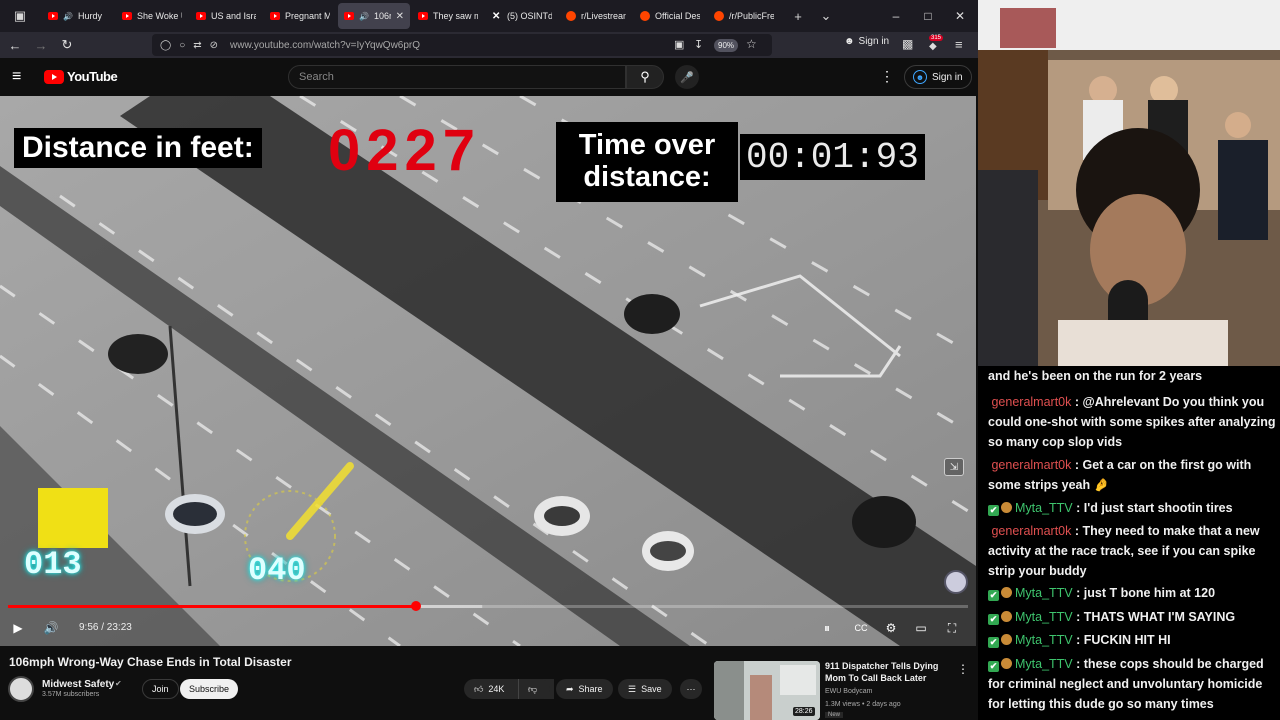 Image resolution: width=1280 pixels, height=720 pixels. Describe the element at coordinates (534, 689) in the screenshot. I see `dislike-button: 👎︎` at that location.